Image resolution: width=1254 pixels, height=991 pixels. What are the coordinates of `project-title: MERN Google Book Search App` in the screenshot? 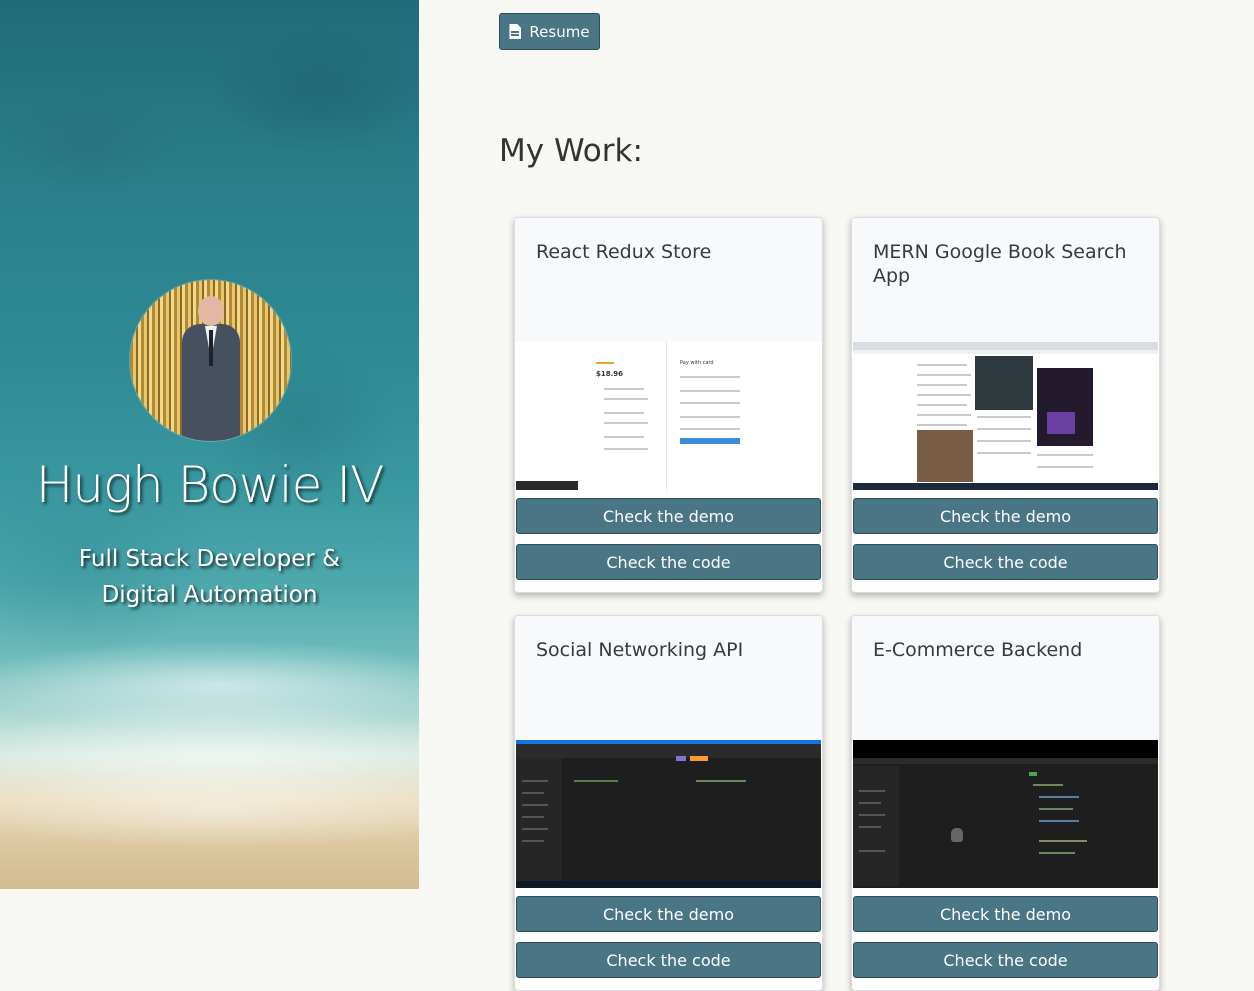 It's located at (1000, 264).